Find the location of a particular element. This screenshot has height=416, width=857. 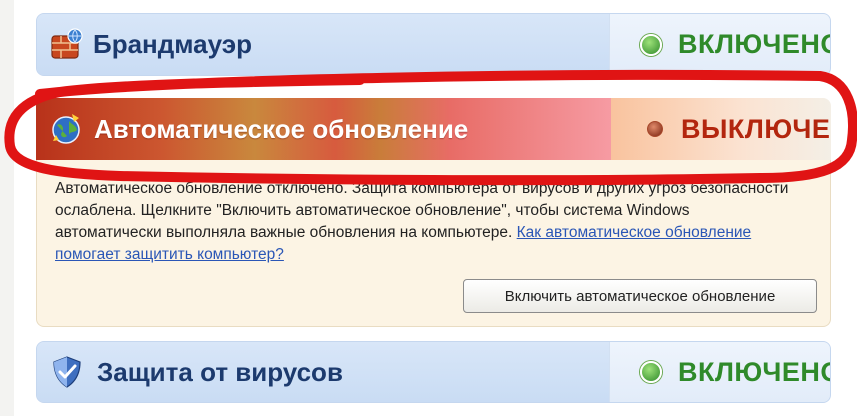

section-automatic-updates: Автоматическое обновление ВЫКЛЮЧЕНО ⌃ is located at coordinates (433, 129).